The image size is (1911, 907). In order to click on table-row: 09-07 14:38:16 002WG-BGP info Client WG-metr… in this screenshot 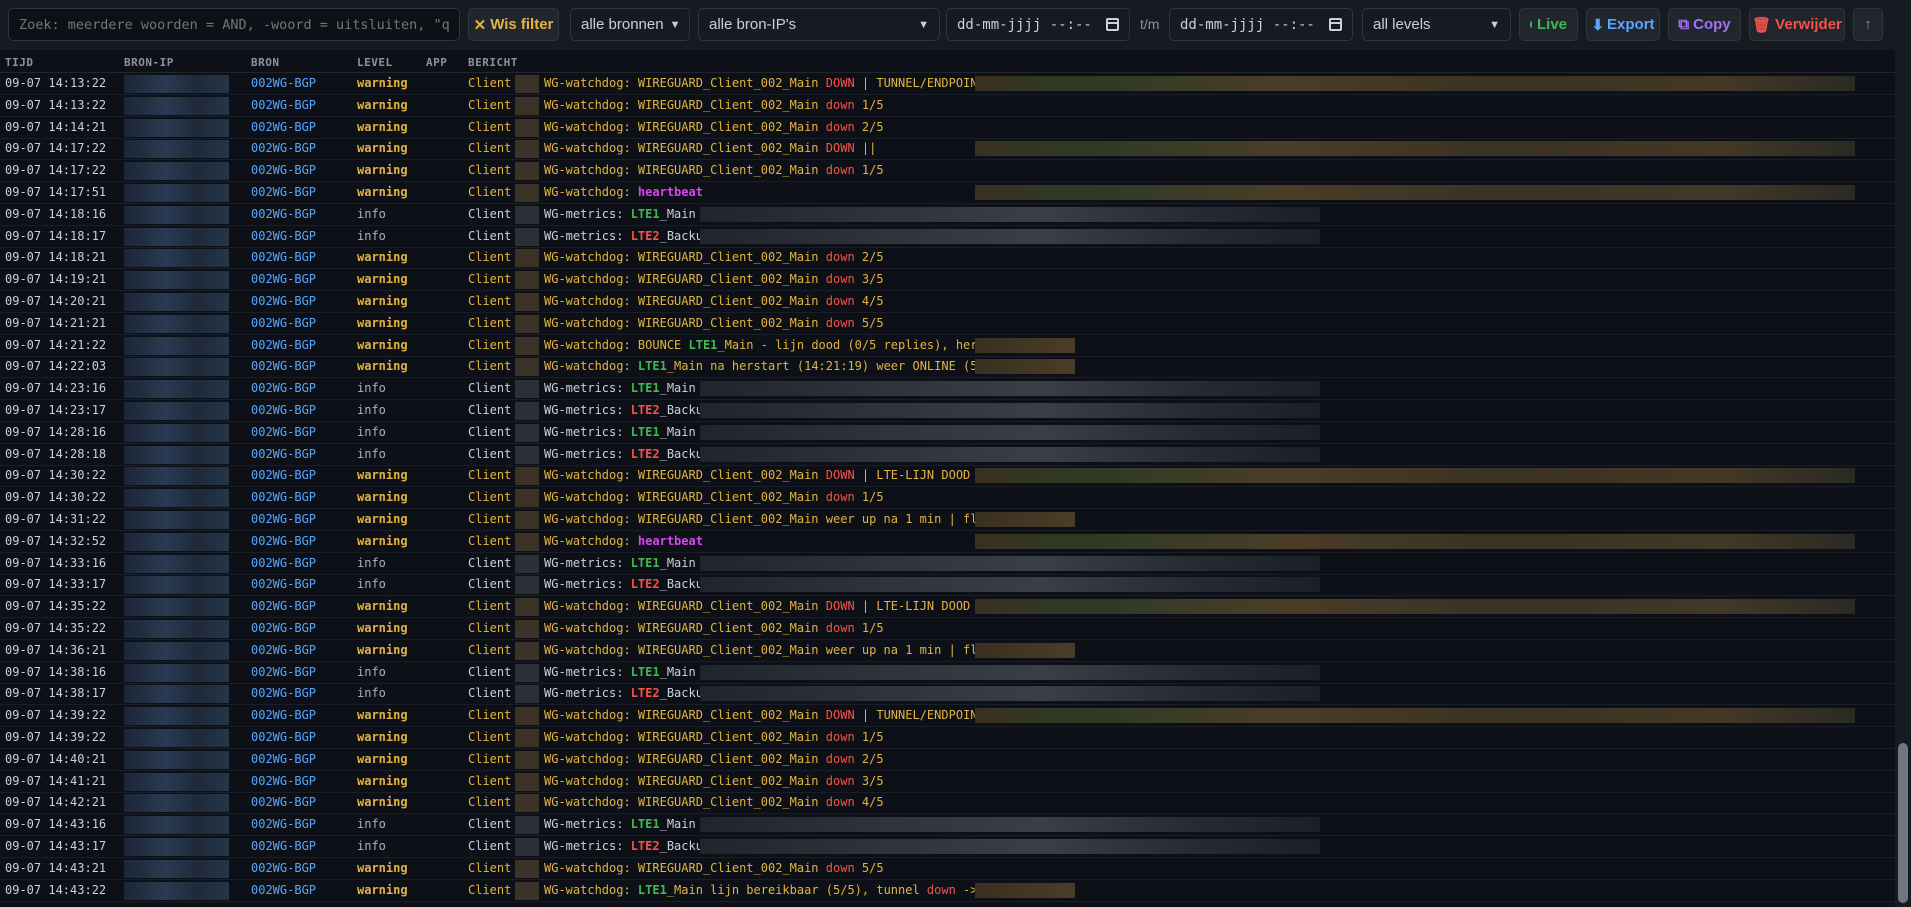, I will do `click(947, 673)`.